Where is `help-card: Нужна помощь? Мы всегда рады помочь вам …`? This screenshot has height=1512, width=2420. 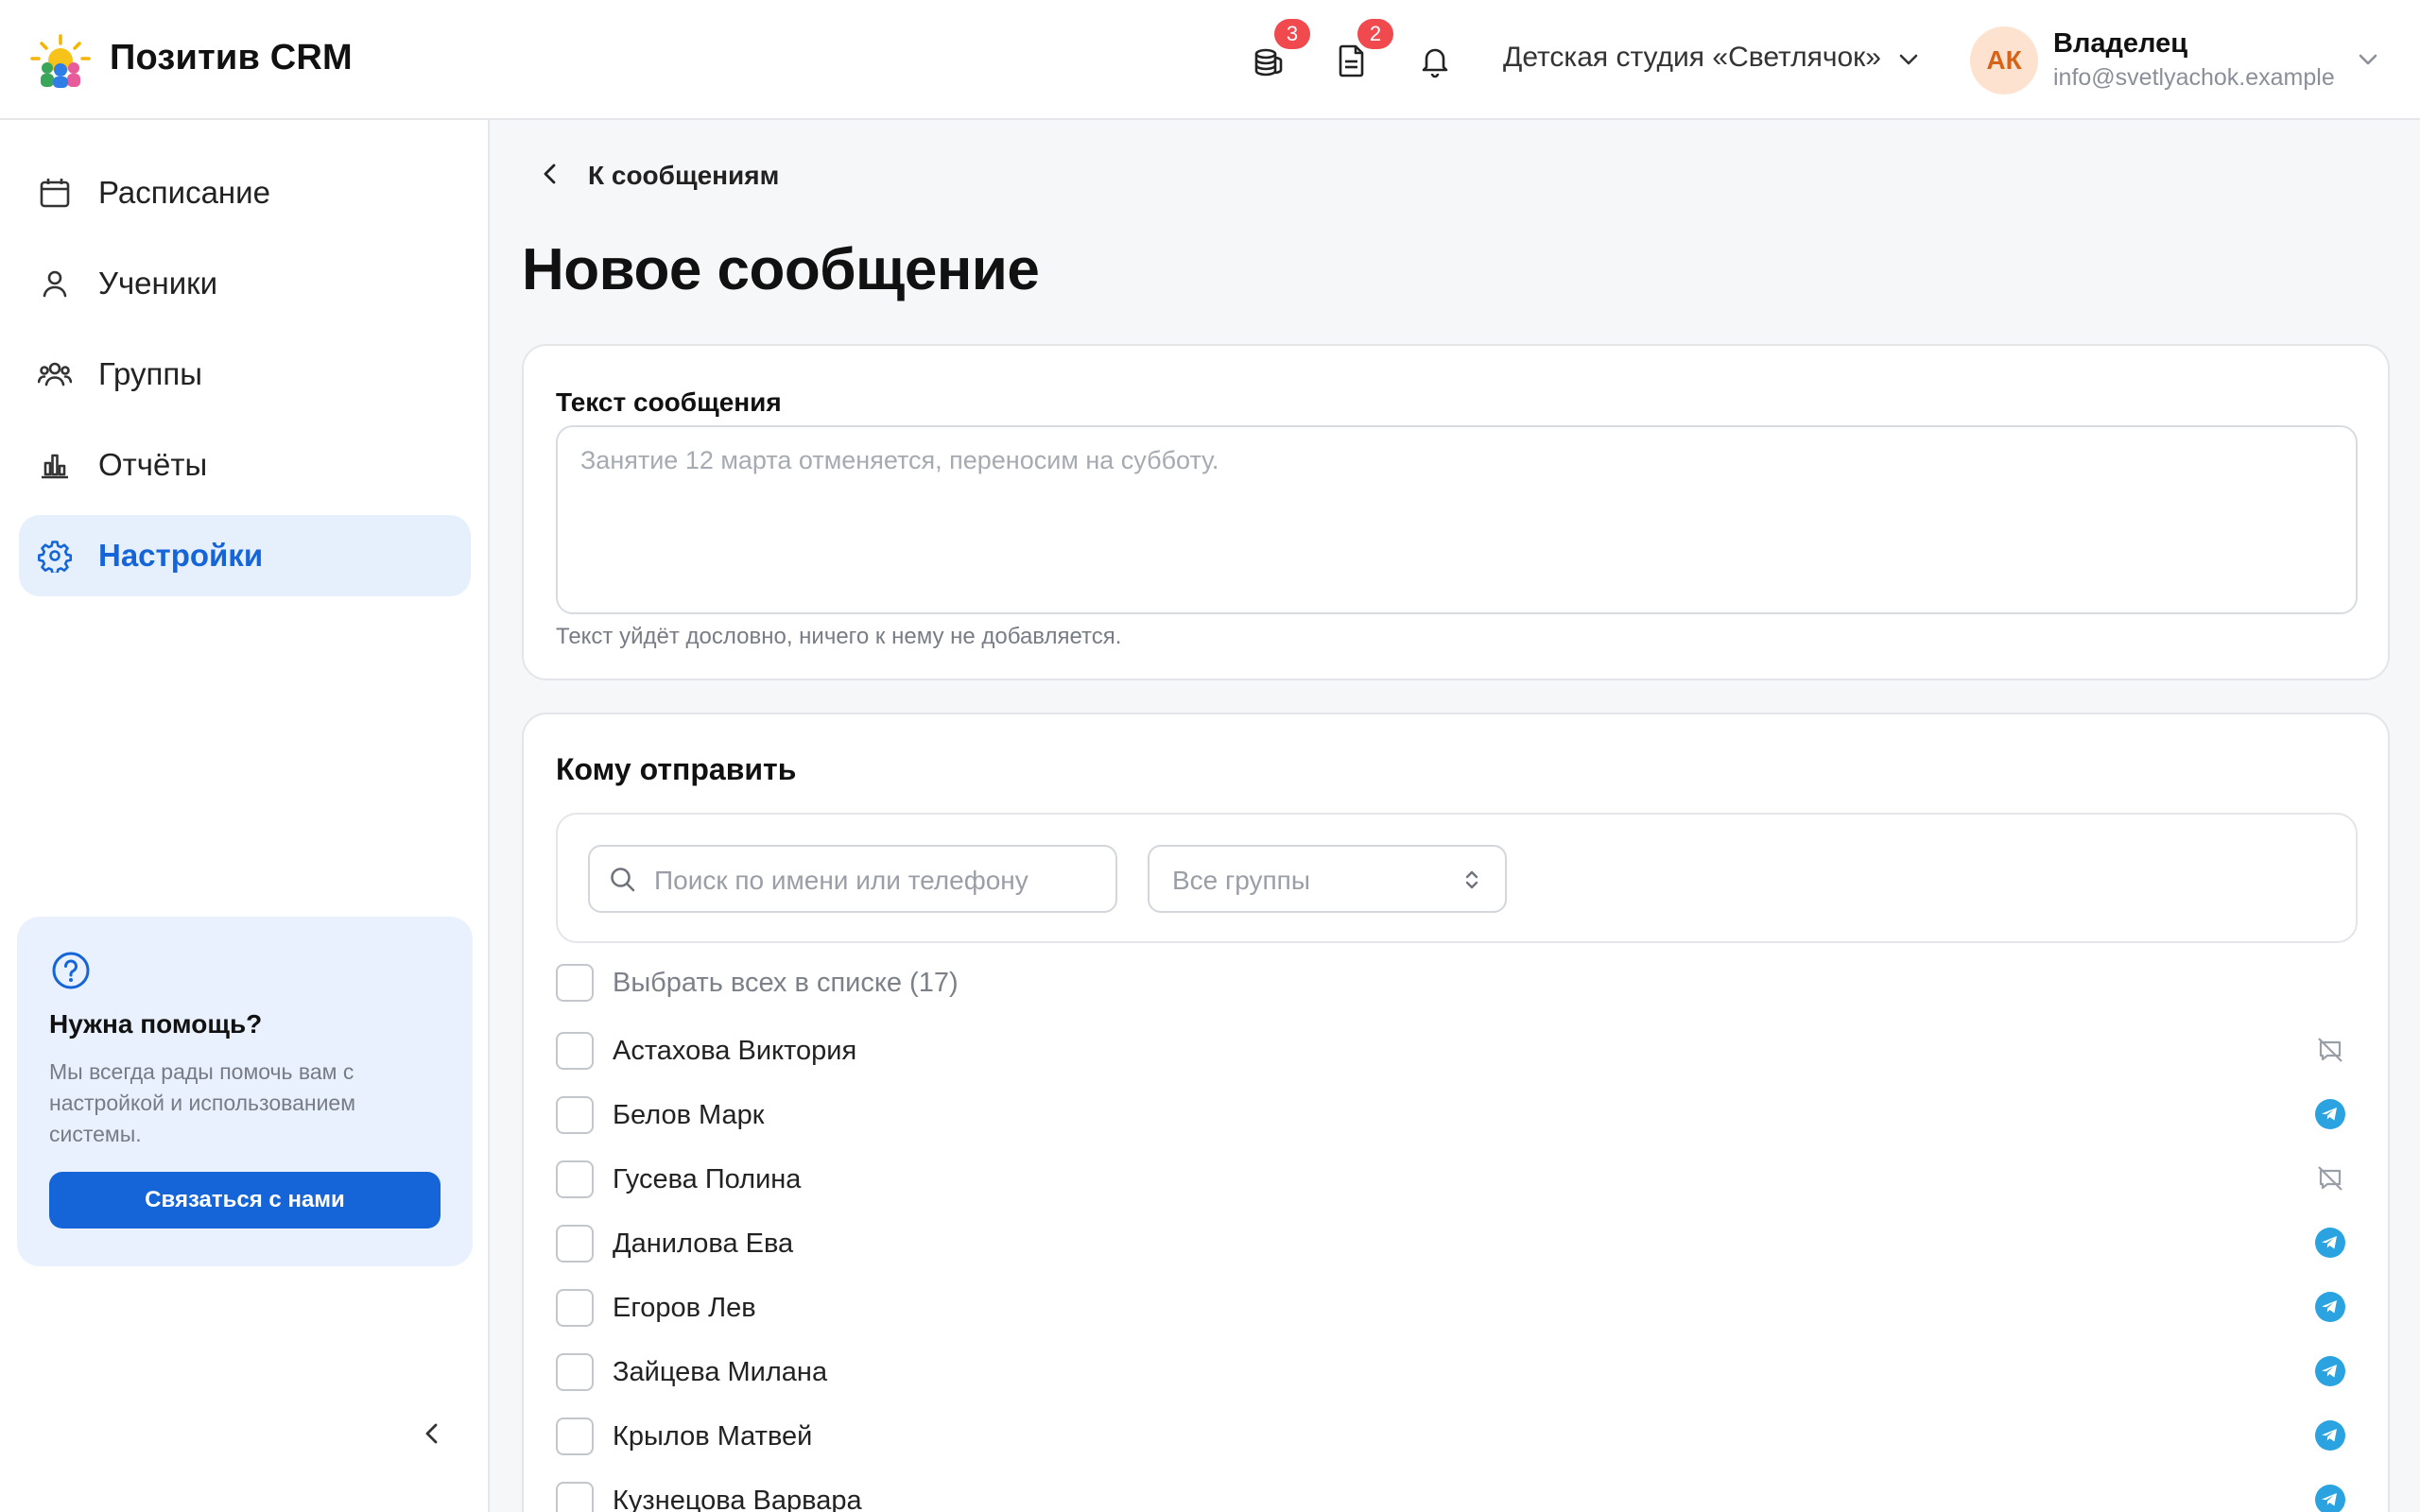 help-card: Нужна помощь? Мы всегда рады помочь вам … is located at coordinates (245, 1091).